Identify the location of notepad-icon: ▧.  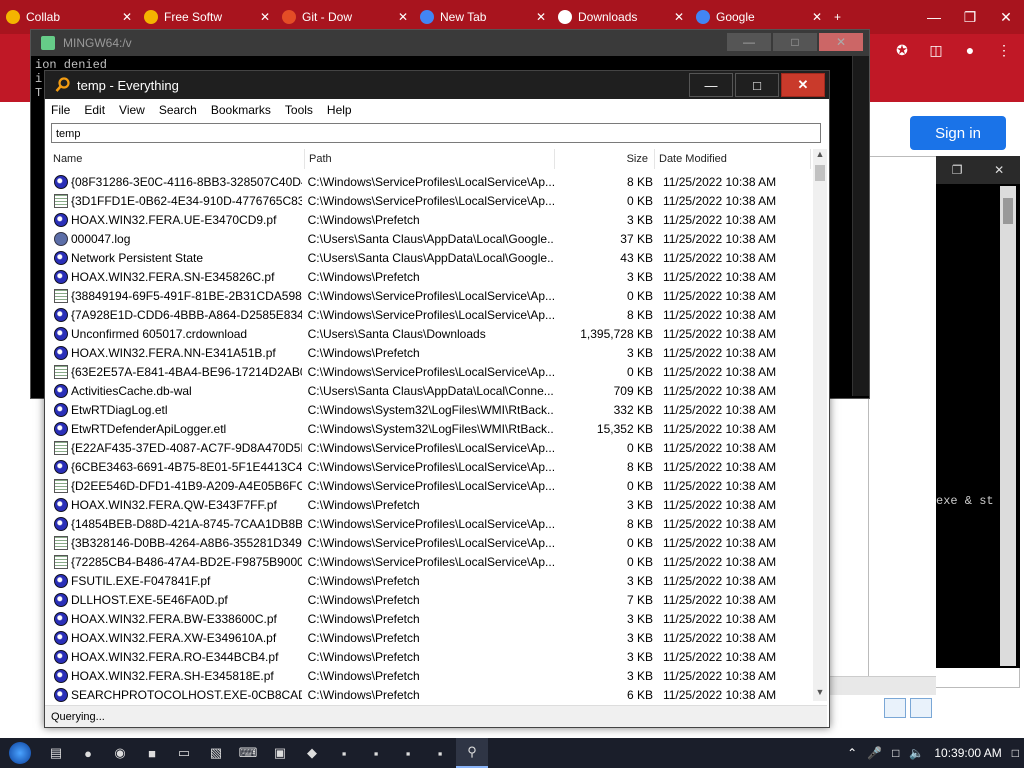
(216, 753).